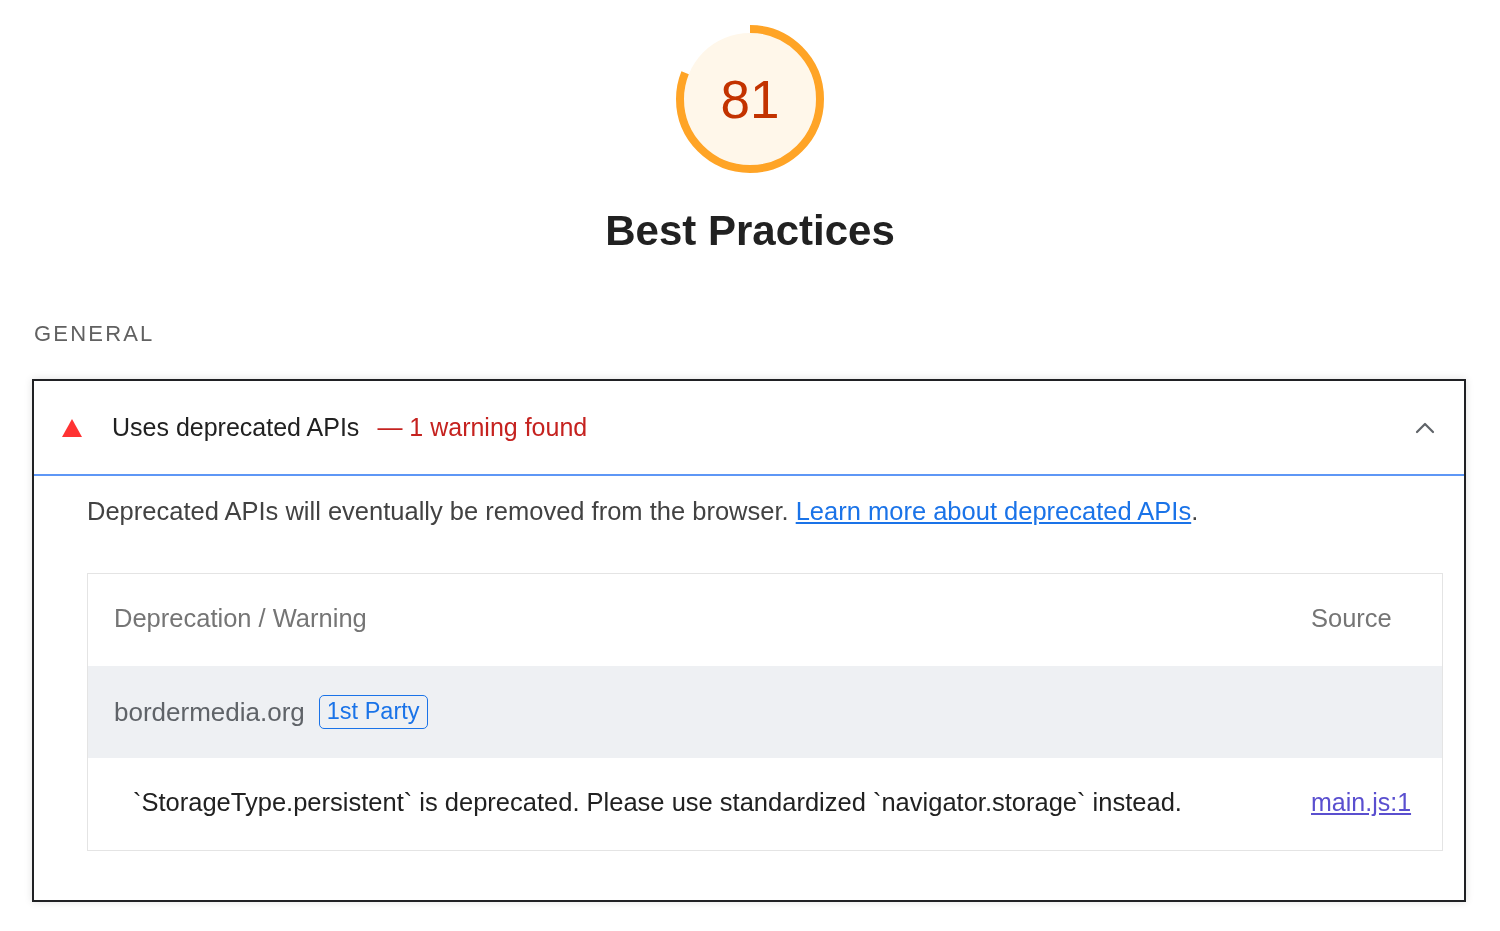 The width and height of the screenshot is (1500, 931). What do you see at coordinates (750, 231) in the screenshot?
I see `category-title: Best Practices` at bounding box center [750, 231].